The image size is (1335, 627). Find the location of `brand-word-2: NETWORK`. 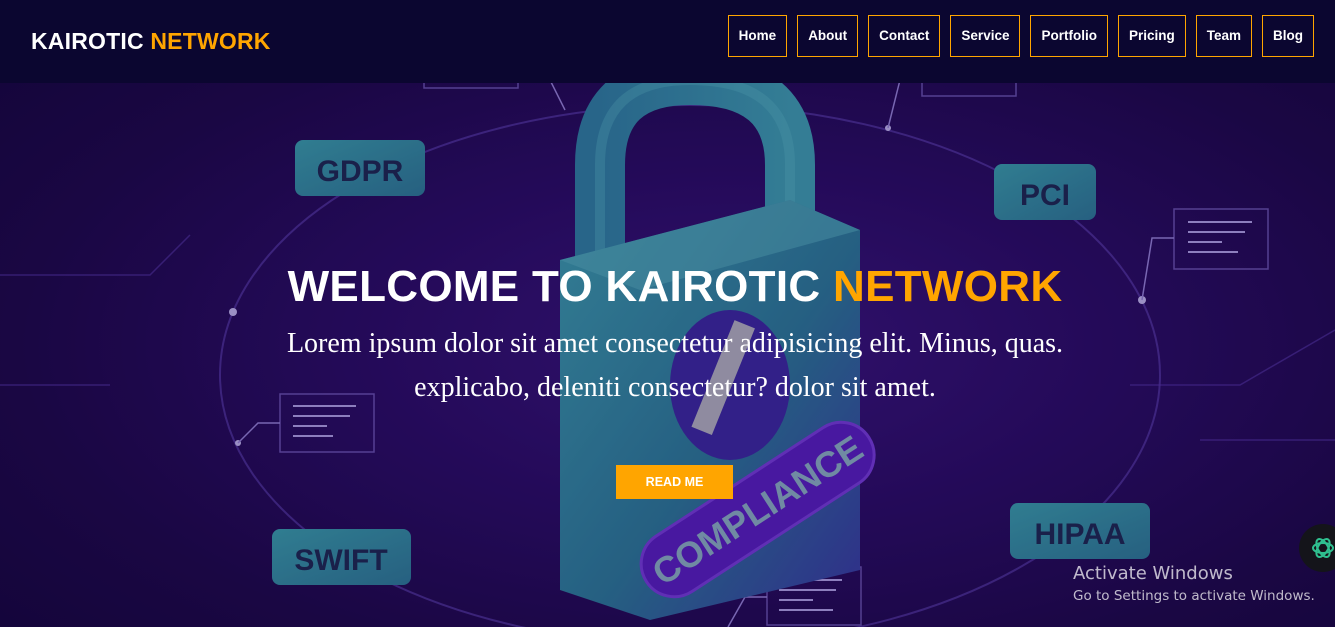

brand-word-2: NETWORK is located at coordinates (210, 41).